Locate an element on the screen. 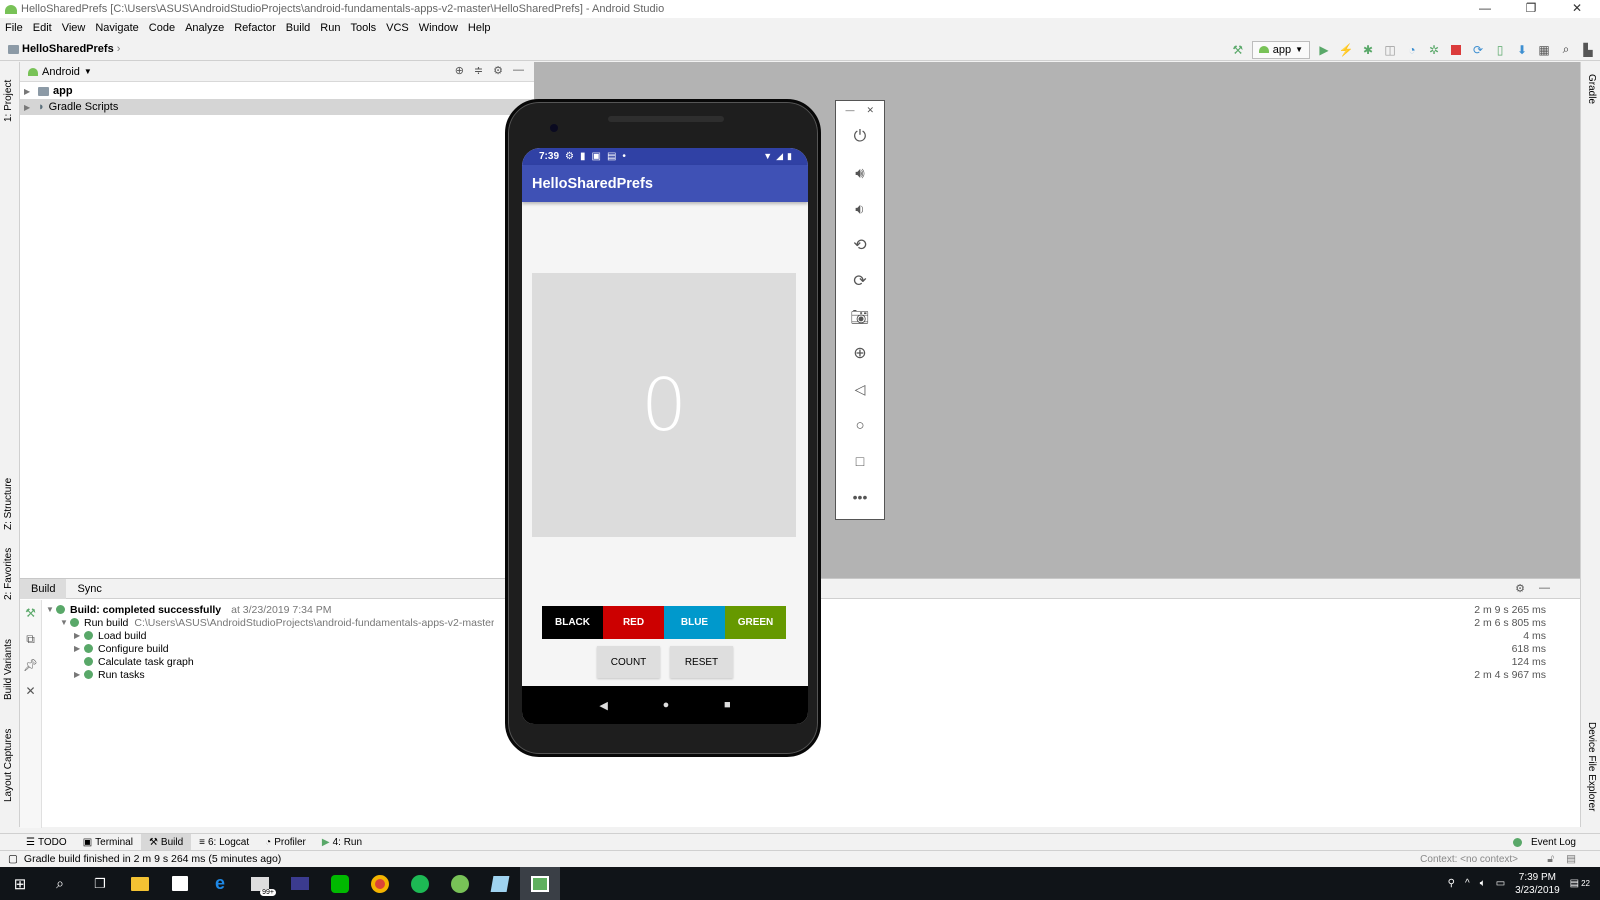 The height and width of the screenshot is (900, 1600). tree-item-app: ▶ app is located at coordinates (277, 91).